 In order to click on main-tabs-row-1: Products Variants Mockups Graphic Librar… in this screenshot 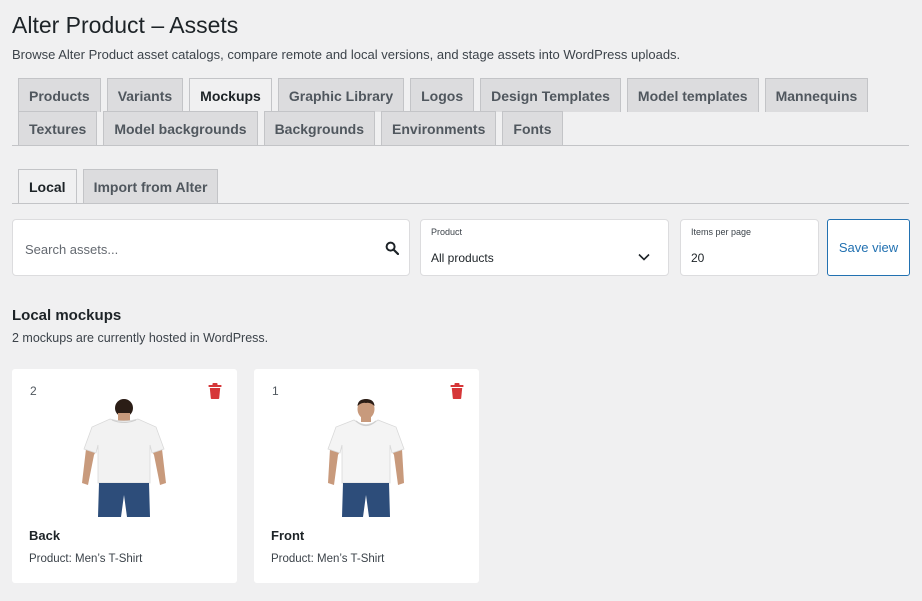, I will do `click(446, 95)`.